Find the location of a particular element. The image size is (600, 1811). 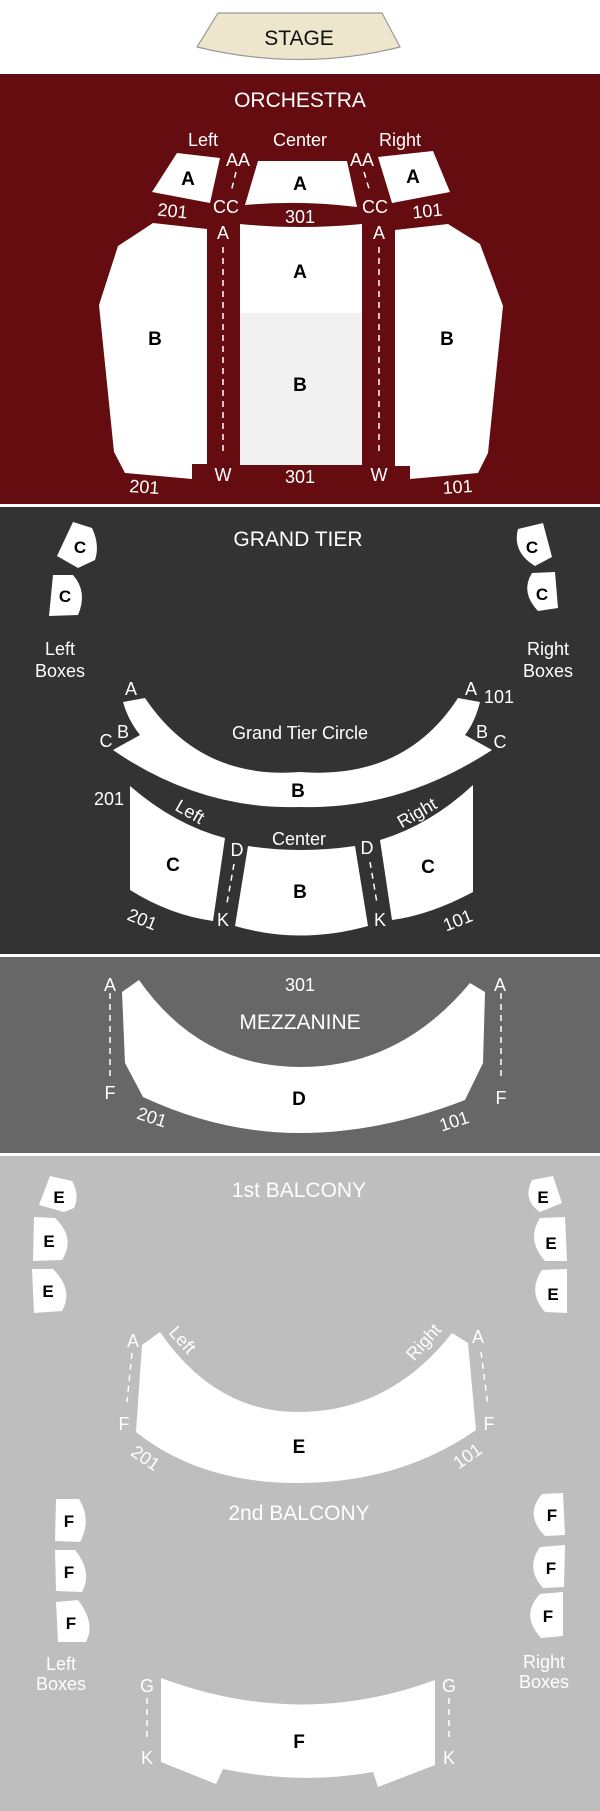

seat-number-301-bottom: 301 is located at coordinates (300, 477).